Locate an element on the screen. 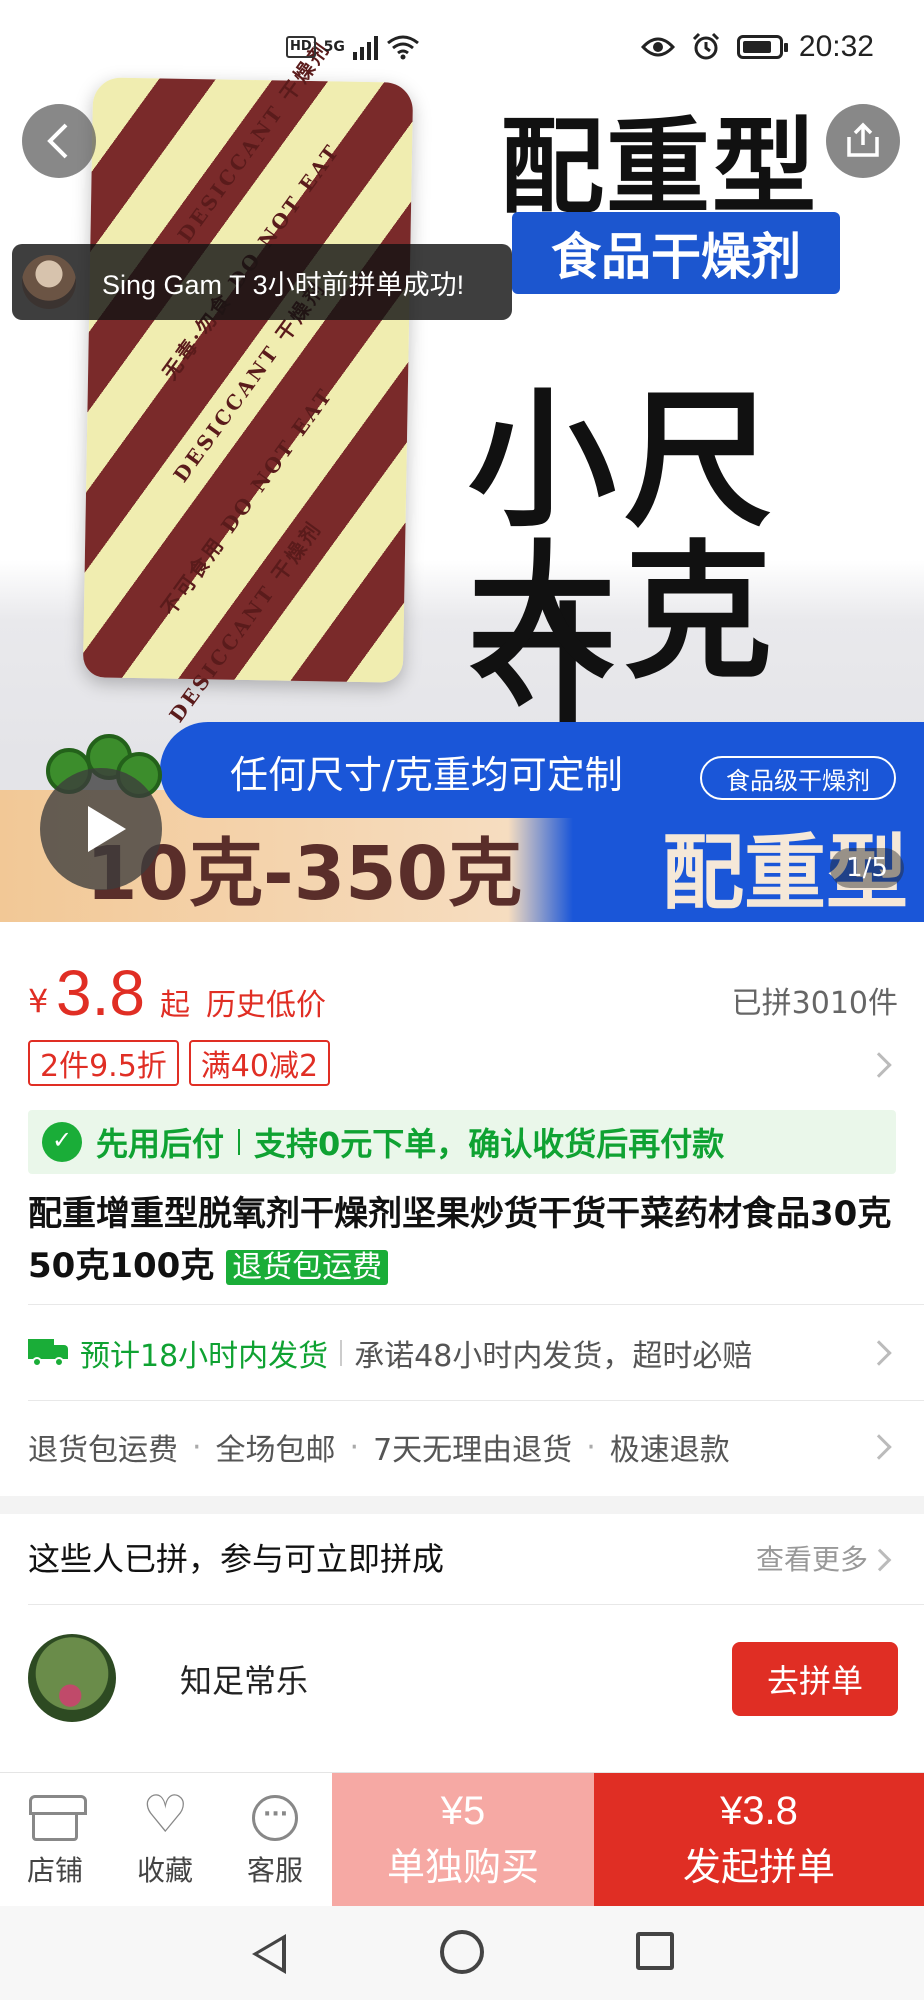  customer-service-button: 客服 is located at coordinates (275, 1840).